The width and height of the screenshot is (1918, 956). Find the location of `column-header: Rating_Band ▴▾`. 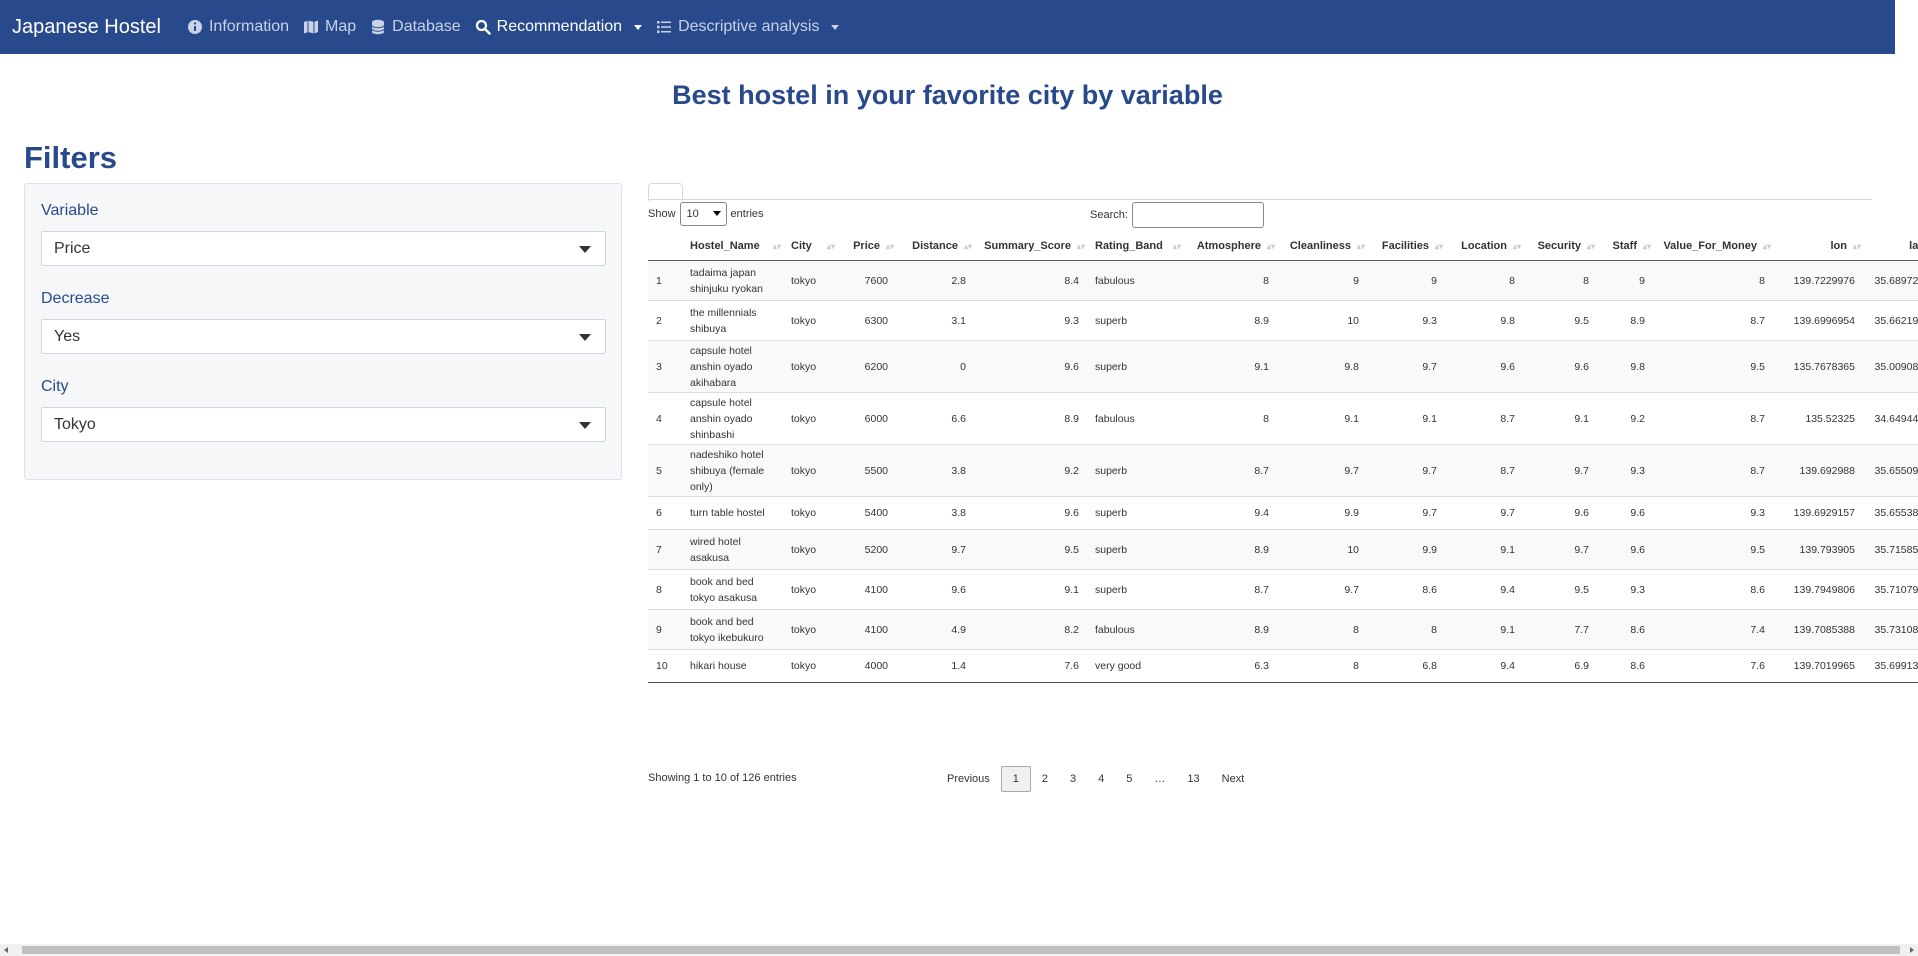

column-header: Rating_Band ▴▾ is located at coordinates (1135, 246).